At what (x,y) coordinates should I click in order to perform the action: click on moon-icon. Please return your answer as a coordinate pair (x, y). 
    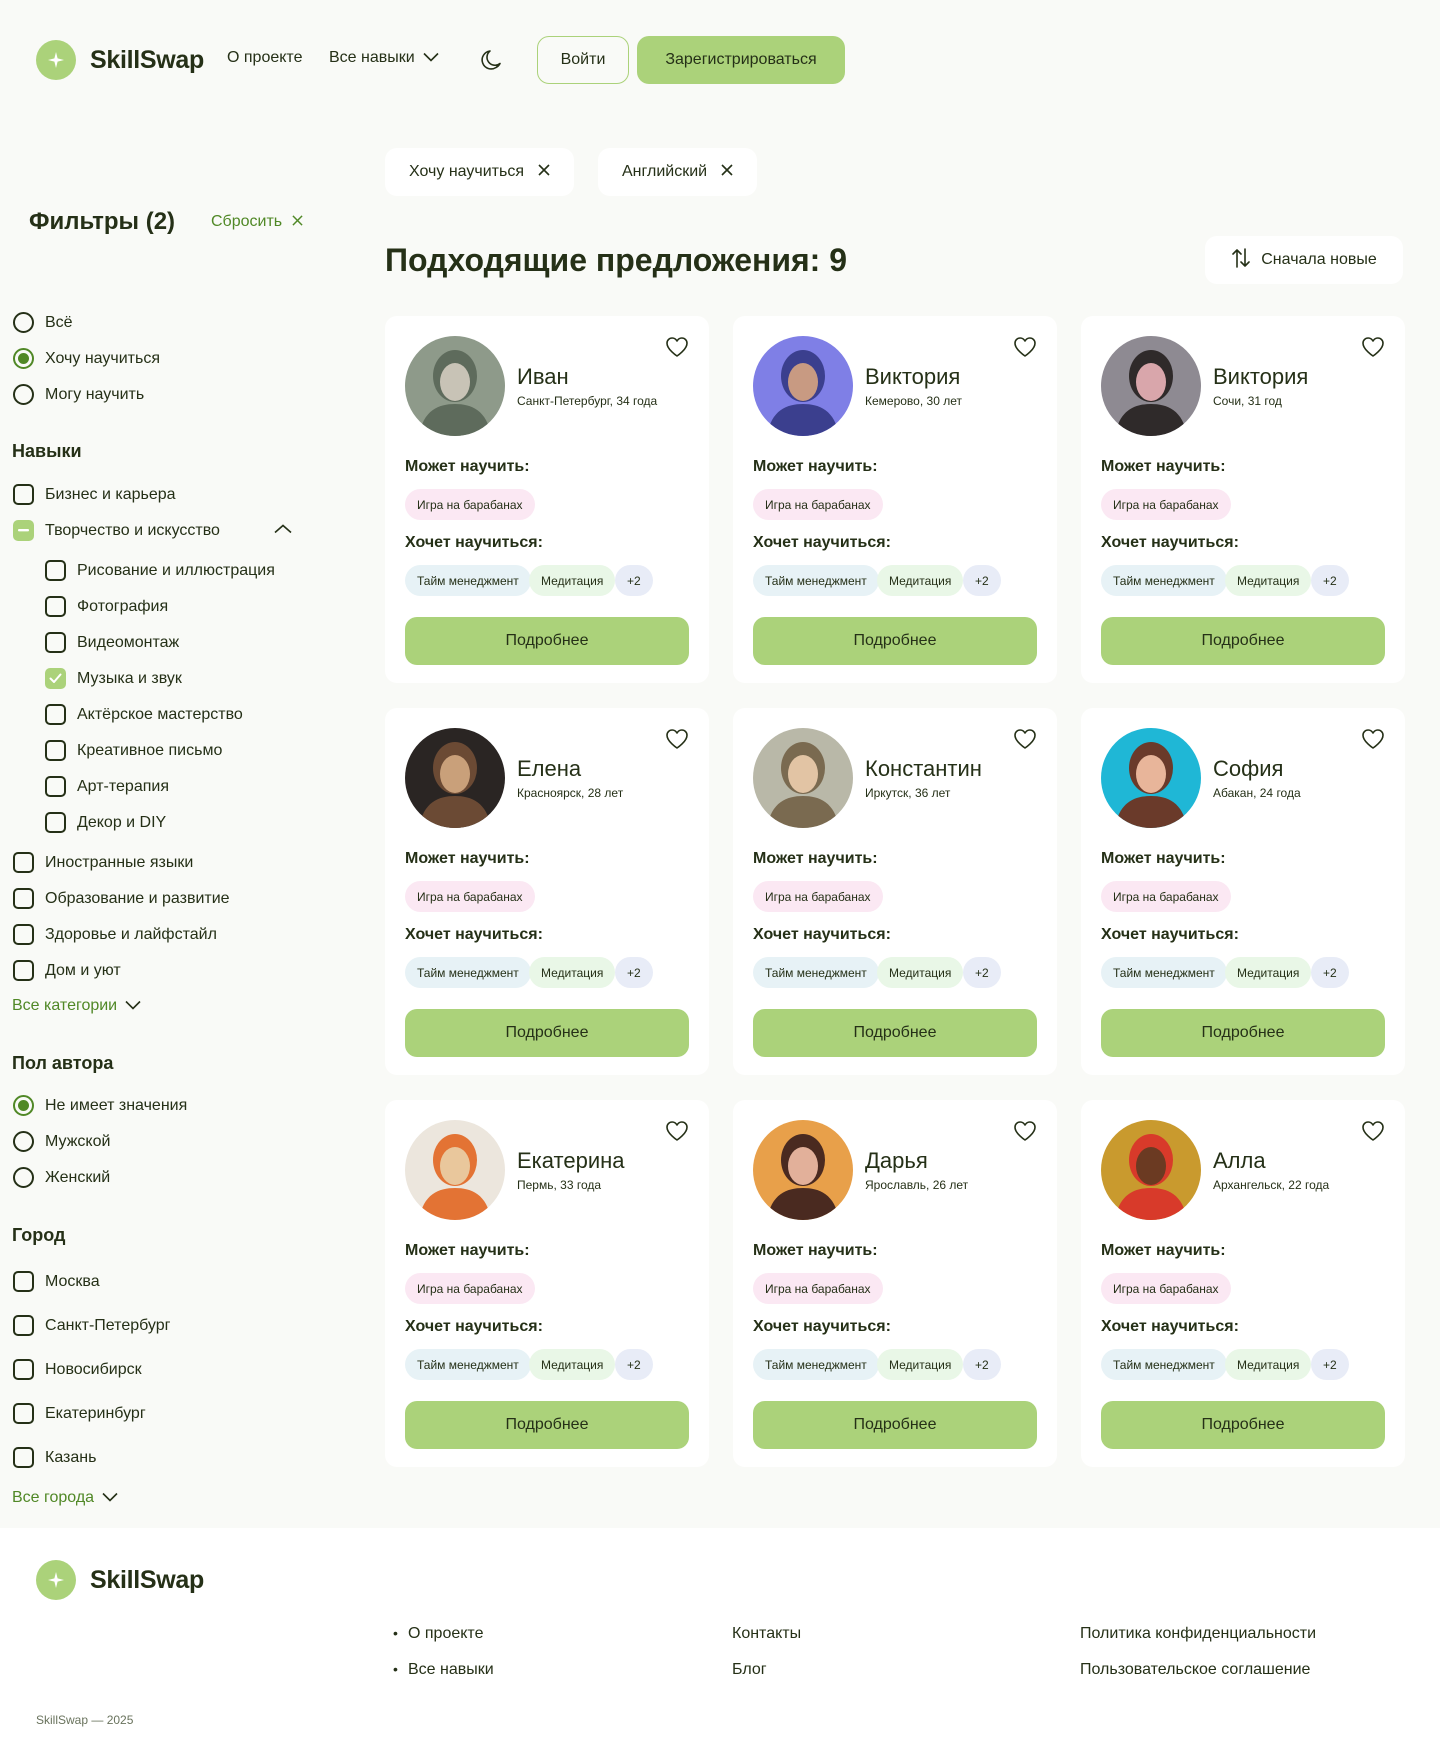
    Looking at the image, I should click on (492, 62).